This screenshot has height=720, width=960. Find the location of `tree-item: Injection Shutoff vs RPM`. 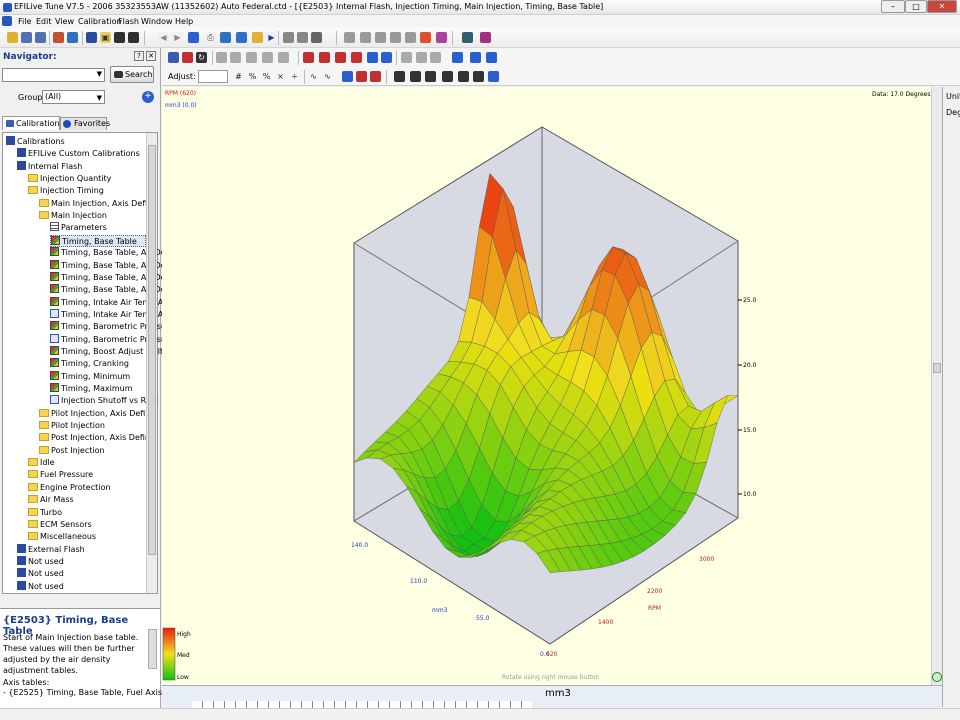

tree-item: Injection Shutoff vs RPM is located at coordinates (104, 401).